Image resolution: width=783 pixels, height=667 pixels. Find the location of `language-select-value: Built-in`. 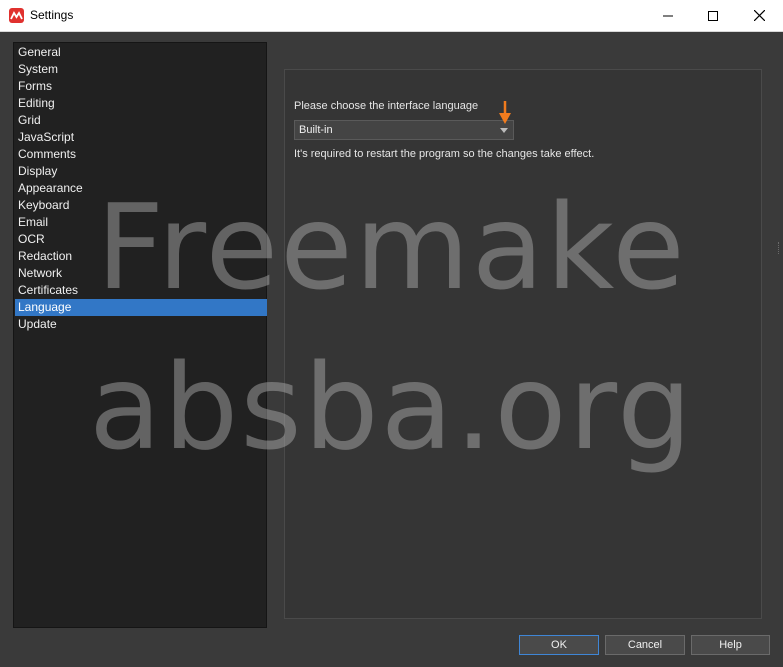

language-select-value: Built-in is located at coordinates (316, 130).